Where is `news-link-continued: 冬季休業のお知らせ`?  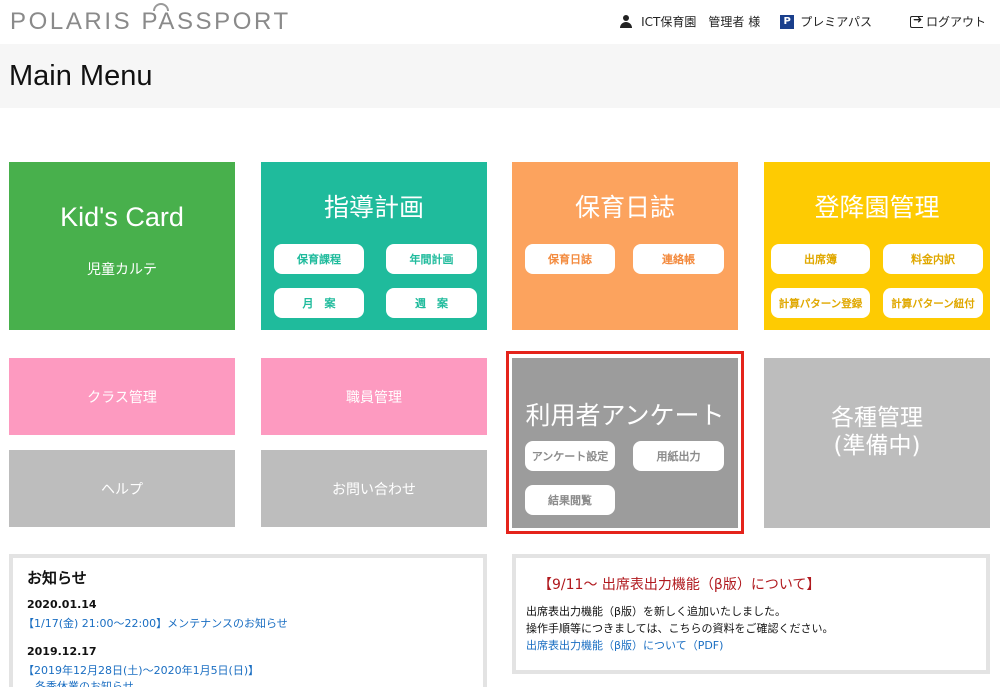
news-link-continued: 冬季休業のお知らせ is located at coordinates (84, 682).